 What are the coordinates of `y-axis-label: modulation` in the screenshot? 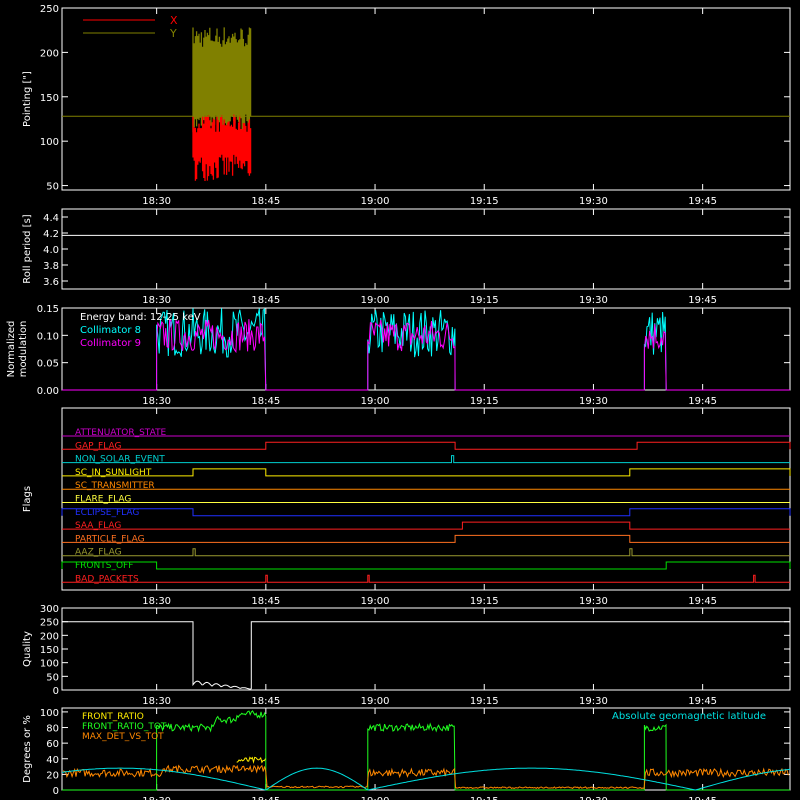 It's located at (23, 349).